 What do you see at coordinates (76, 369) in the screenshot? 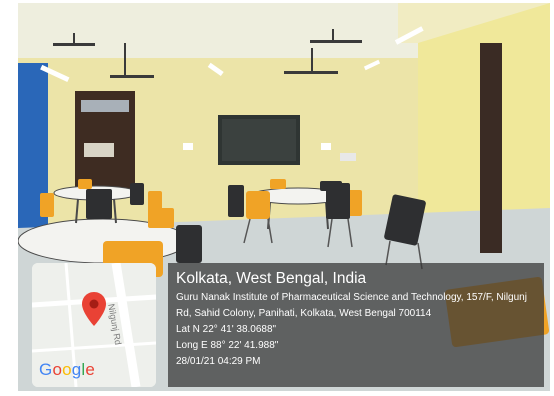
I see `logo-letter: g` at bounding box center [76, 369].